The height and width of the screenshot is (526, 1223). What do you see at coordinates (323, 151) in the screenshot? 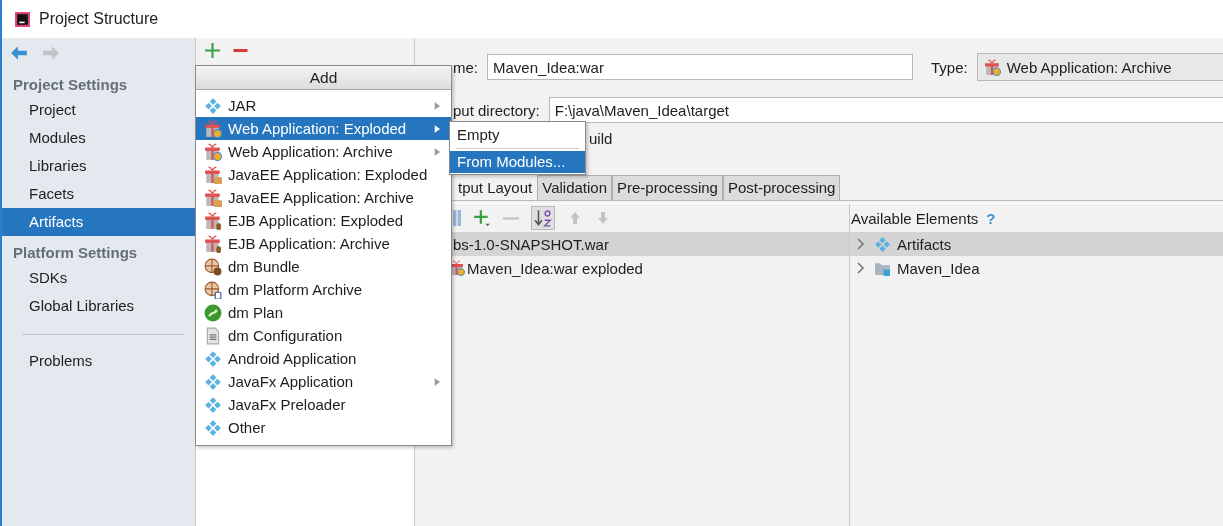
I see `menu-item: Web Application: Archive` at bounding box center [323, 151].